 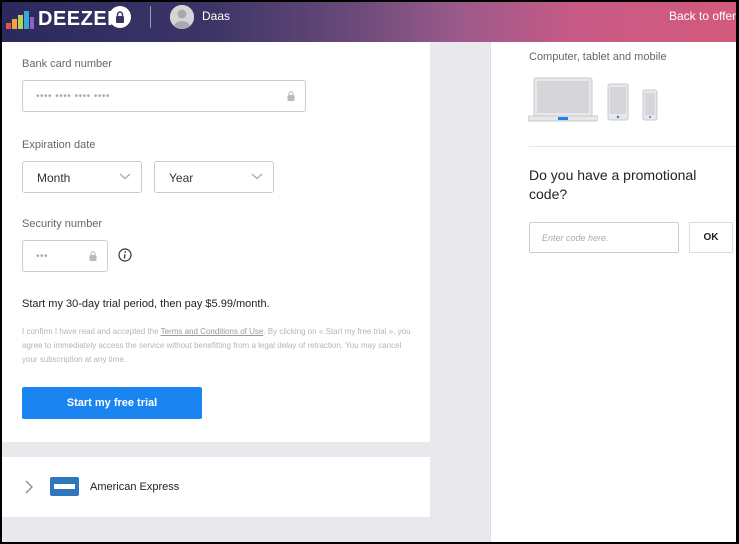 What do you see at coordinates (20, 19) in the screenshot?
I see `logo-equalizer-icon` at bounding box center [20, 19].